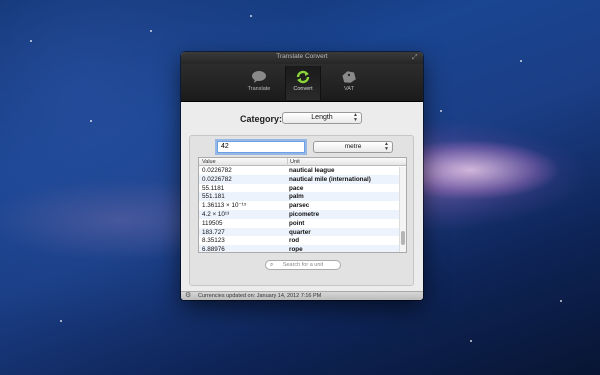  I want to click on table-row: 6.88976 rope, so click(299, 248).